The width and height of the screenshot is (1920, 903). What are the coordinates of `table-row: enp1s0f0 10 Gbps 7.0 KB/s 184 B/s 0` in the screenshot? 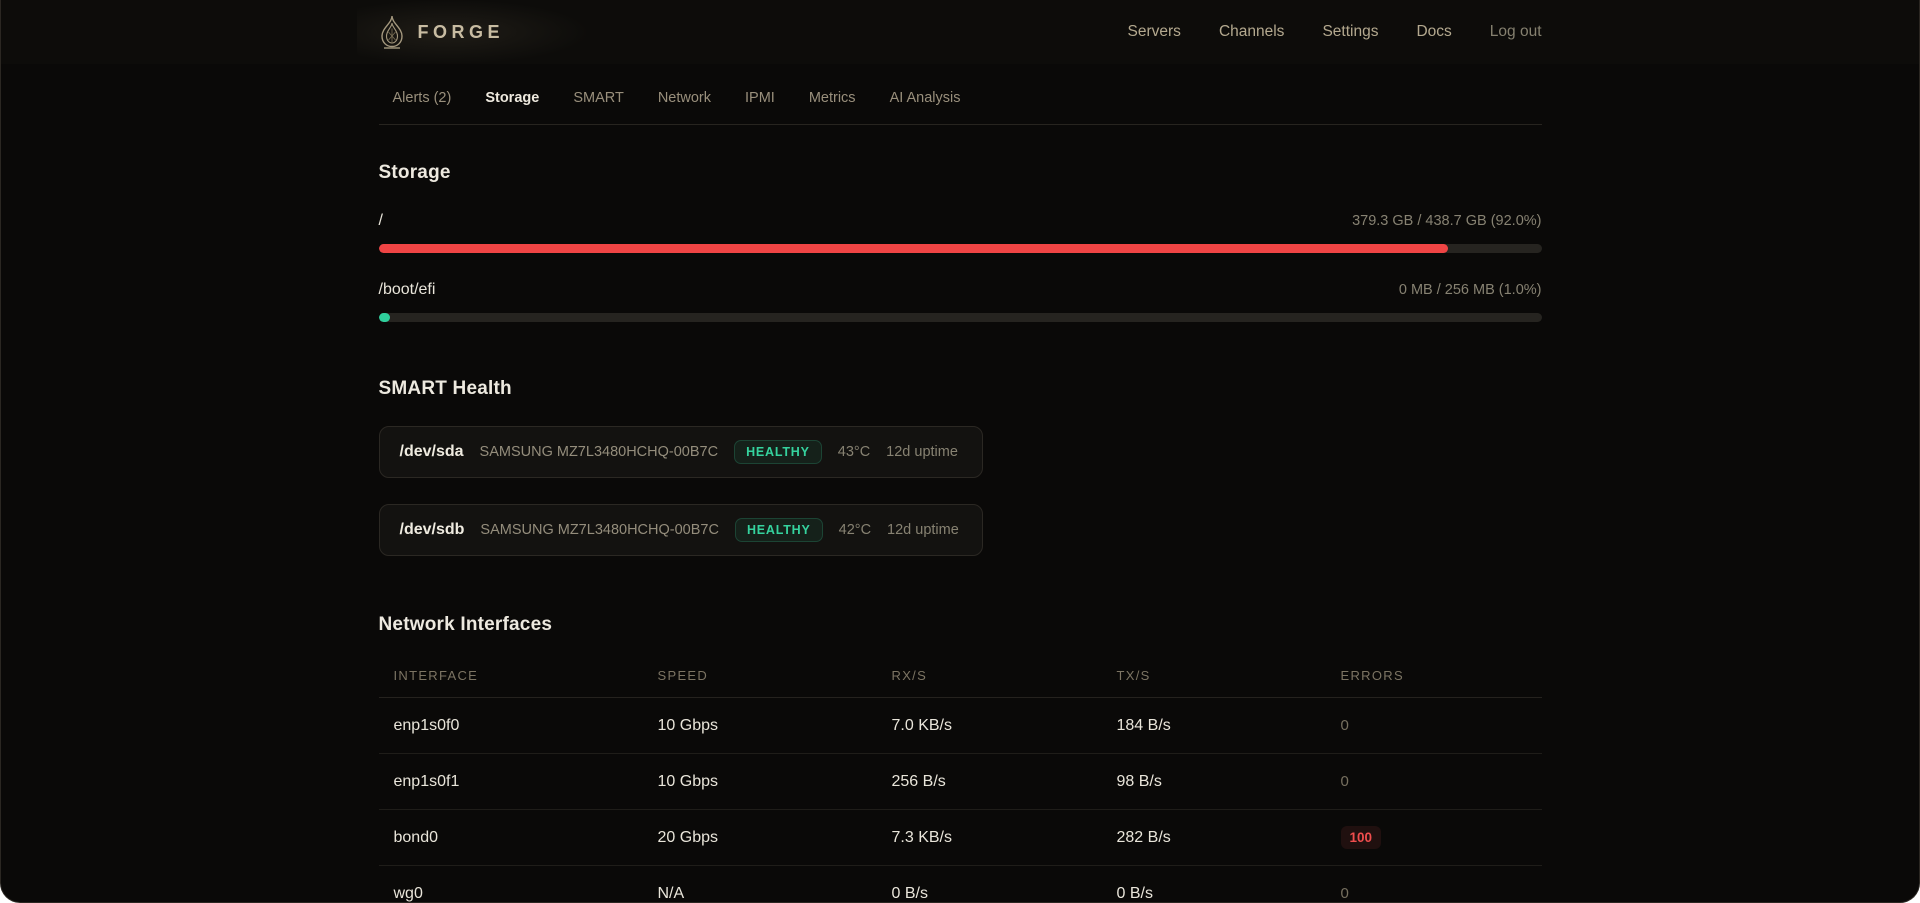 It's located at (960, 725).